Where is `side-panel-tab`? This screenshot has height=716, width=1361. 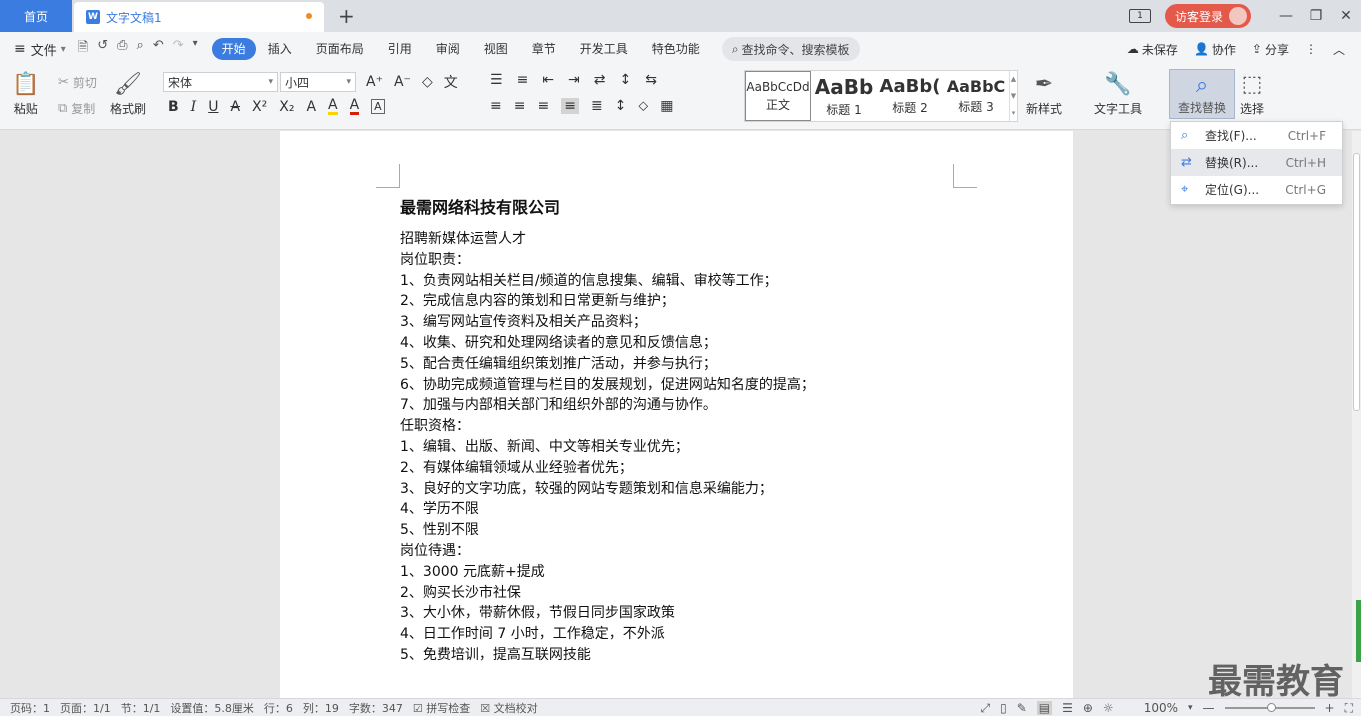 side-panel-tab is located at coordinates (1358, 631).